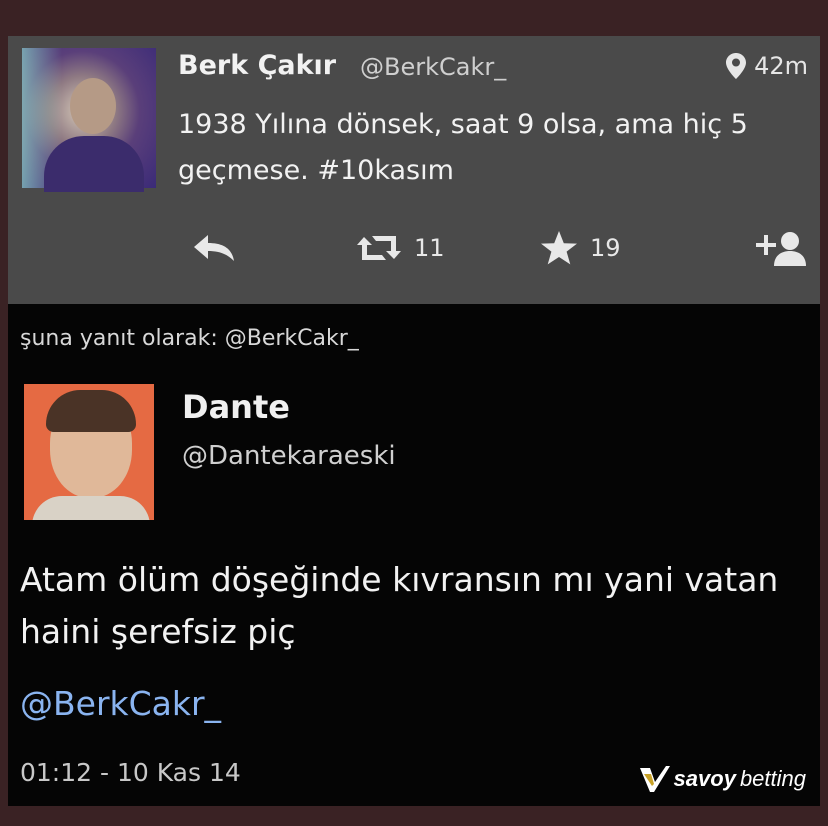 This screenshot has height=826, width=828. I want to click on add-user-icon, so click(781, 249).